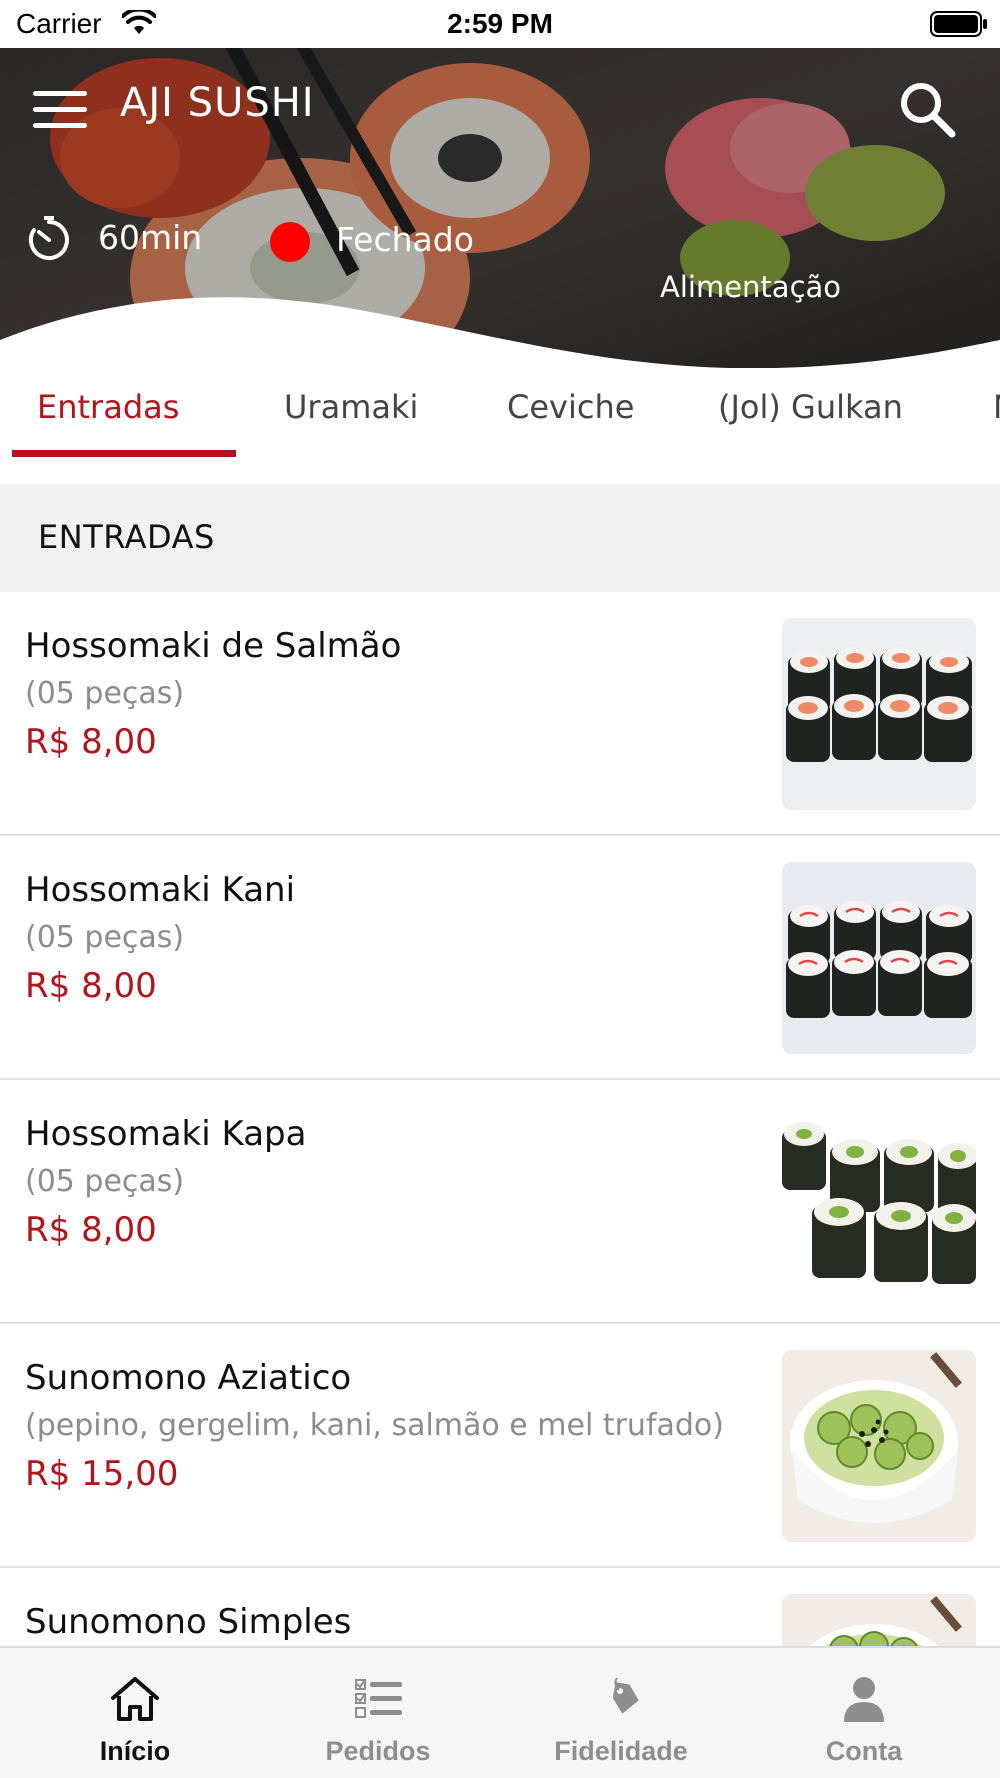 This screenshot has width=1000, height=1778. I want to click on delivery-time: 60min, so click(150, 237).